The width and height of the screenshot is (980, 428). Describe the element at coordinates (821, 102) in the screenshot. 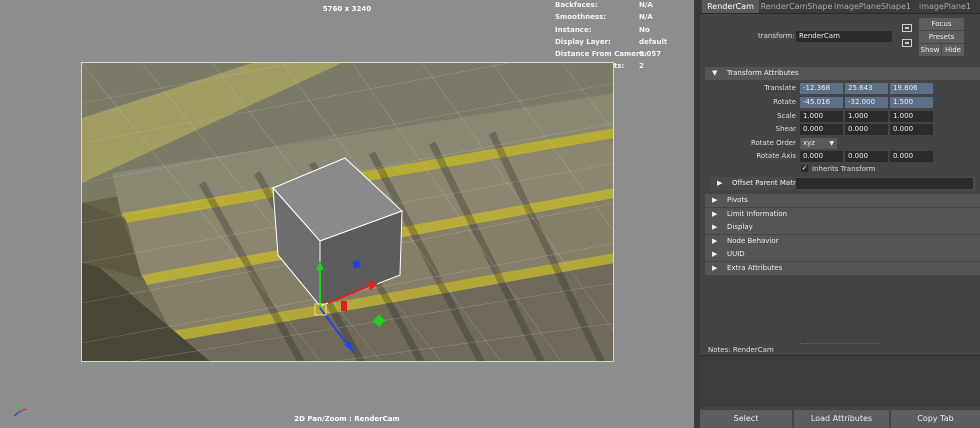

I see `rotate-x-field: -45.016` at that location.